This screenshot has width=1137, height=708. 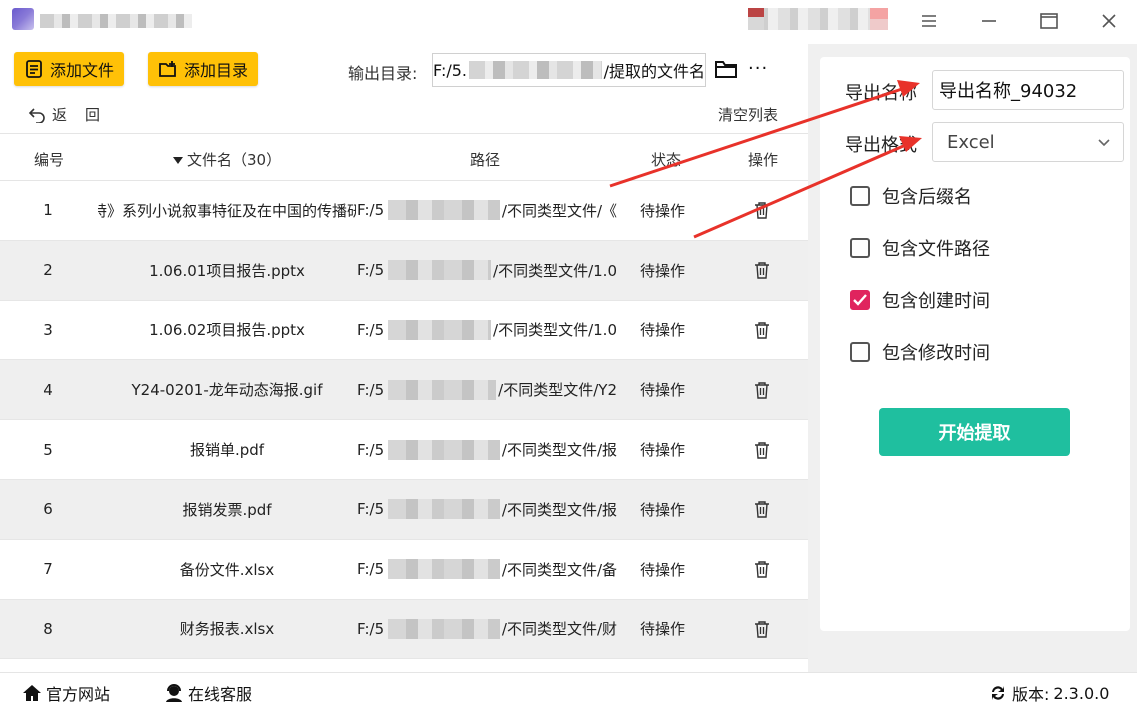 I want to click on back-label: 返回, so click(x=85, y=115).